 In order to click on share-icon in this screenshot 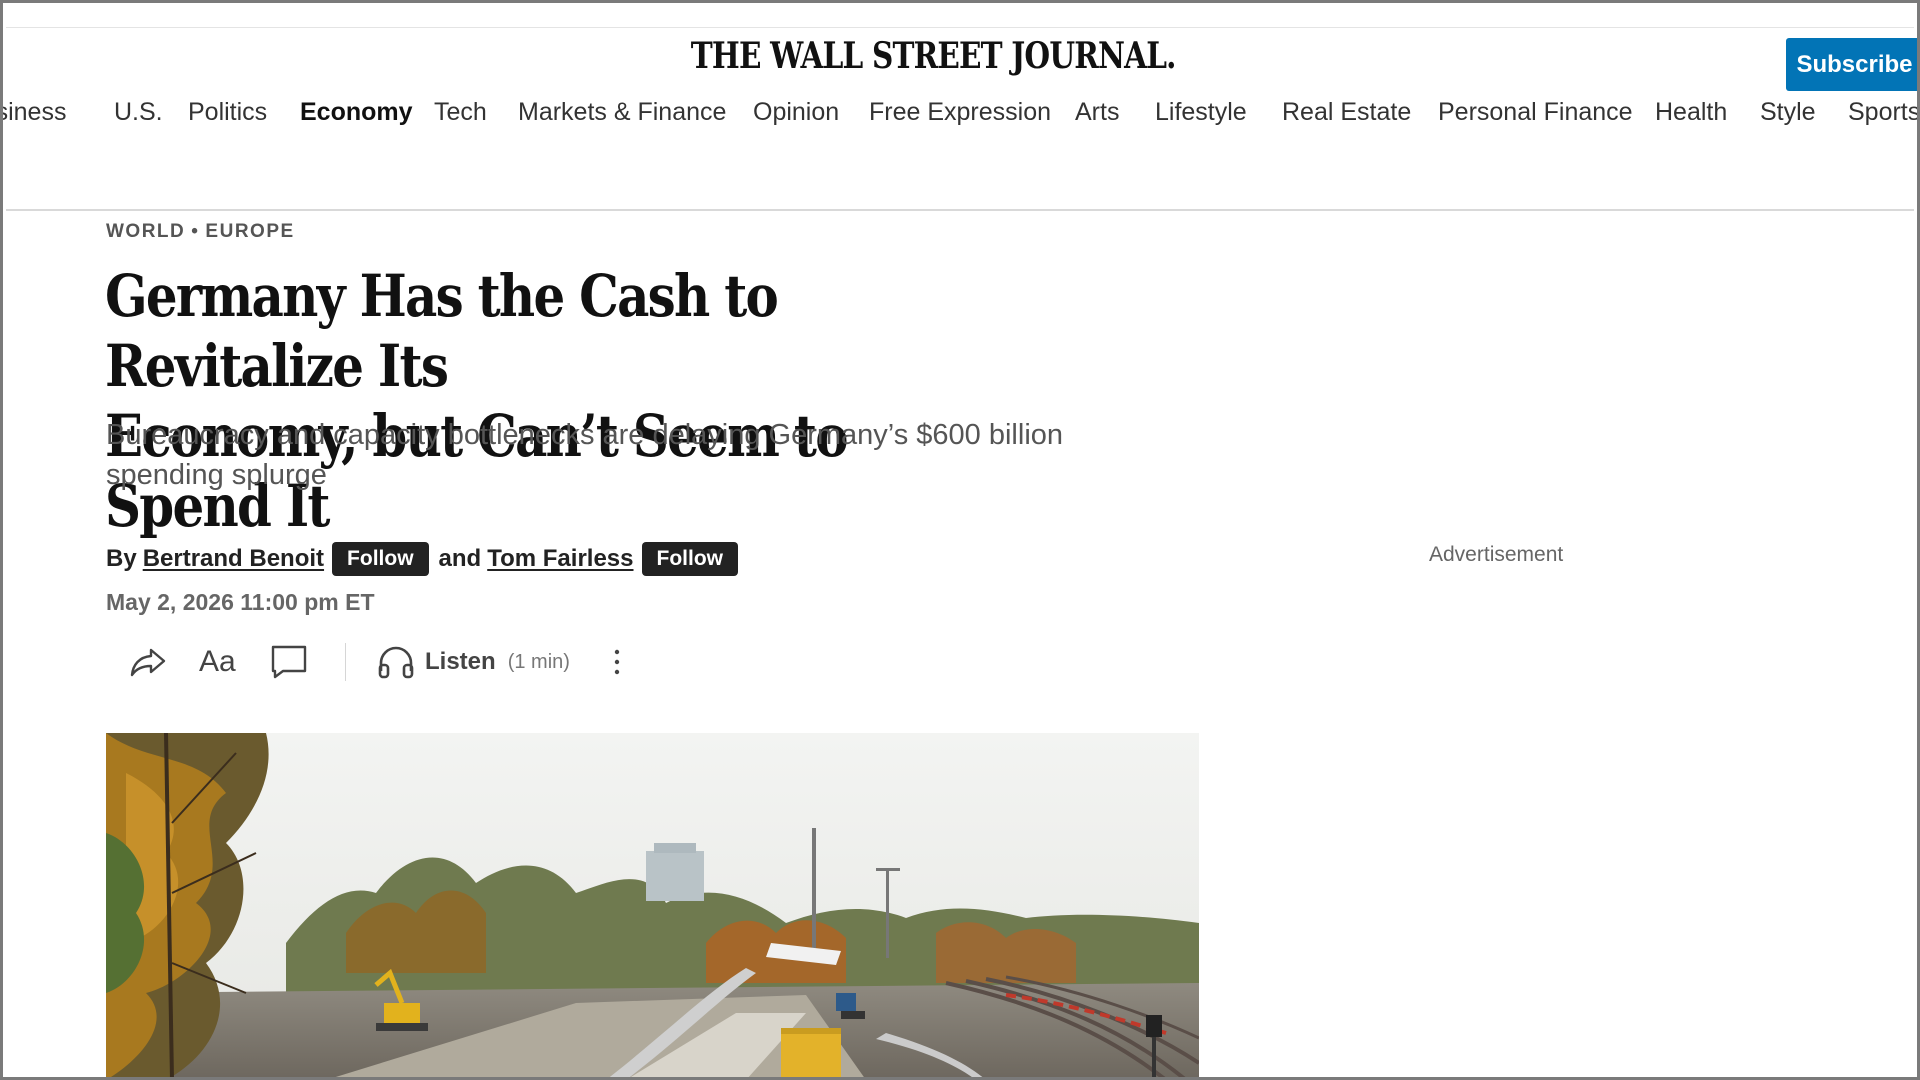, I will do `click(148, 662)`.